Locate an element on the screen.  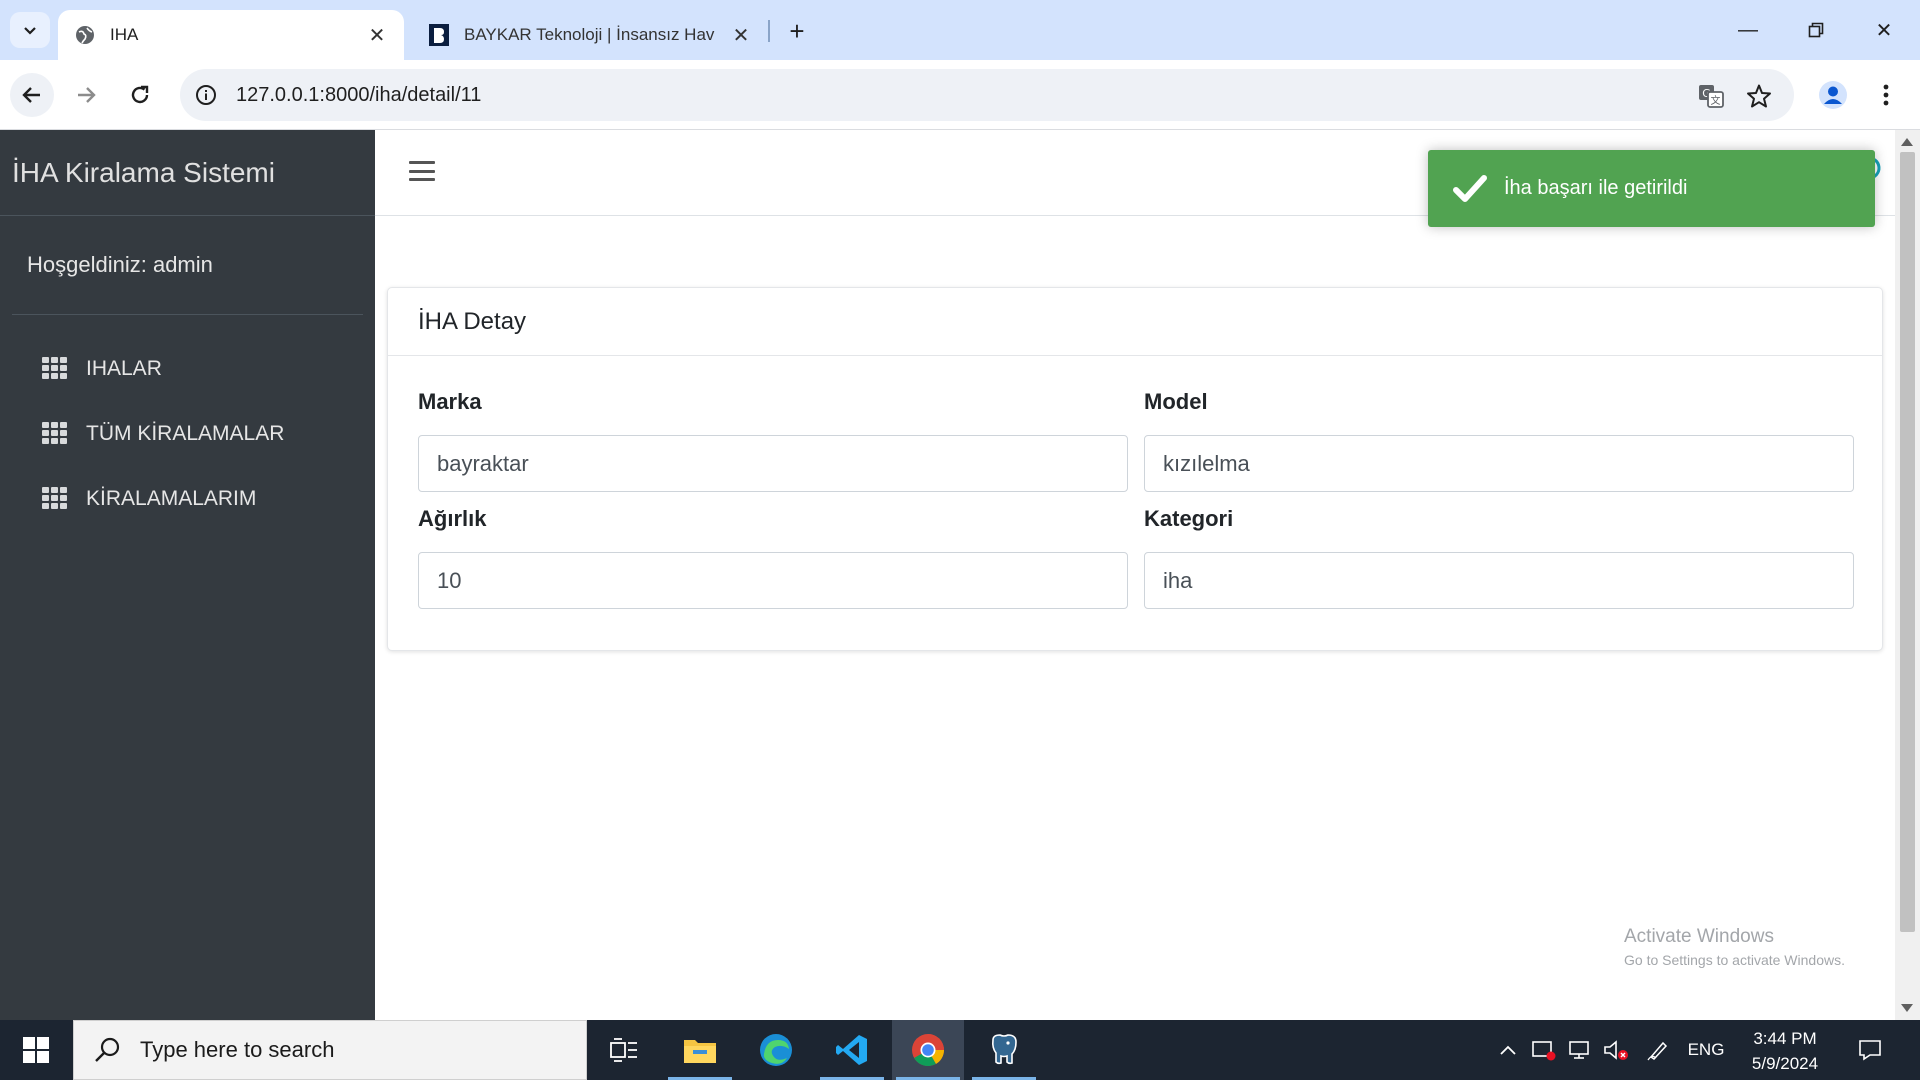
tab-search-button is located at coordinates (30, 30).